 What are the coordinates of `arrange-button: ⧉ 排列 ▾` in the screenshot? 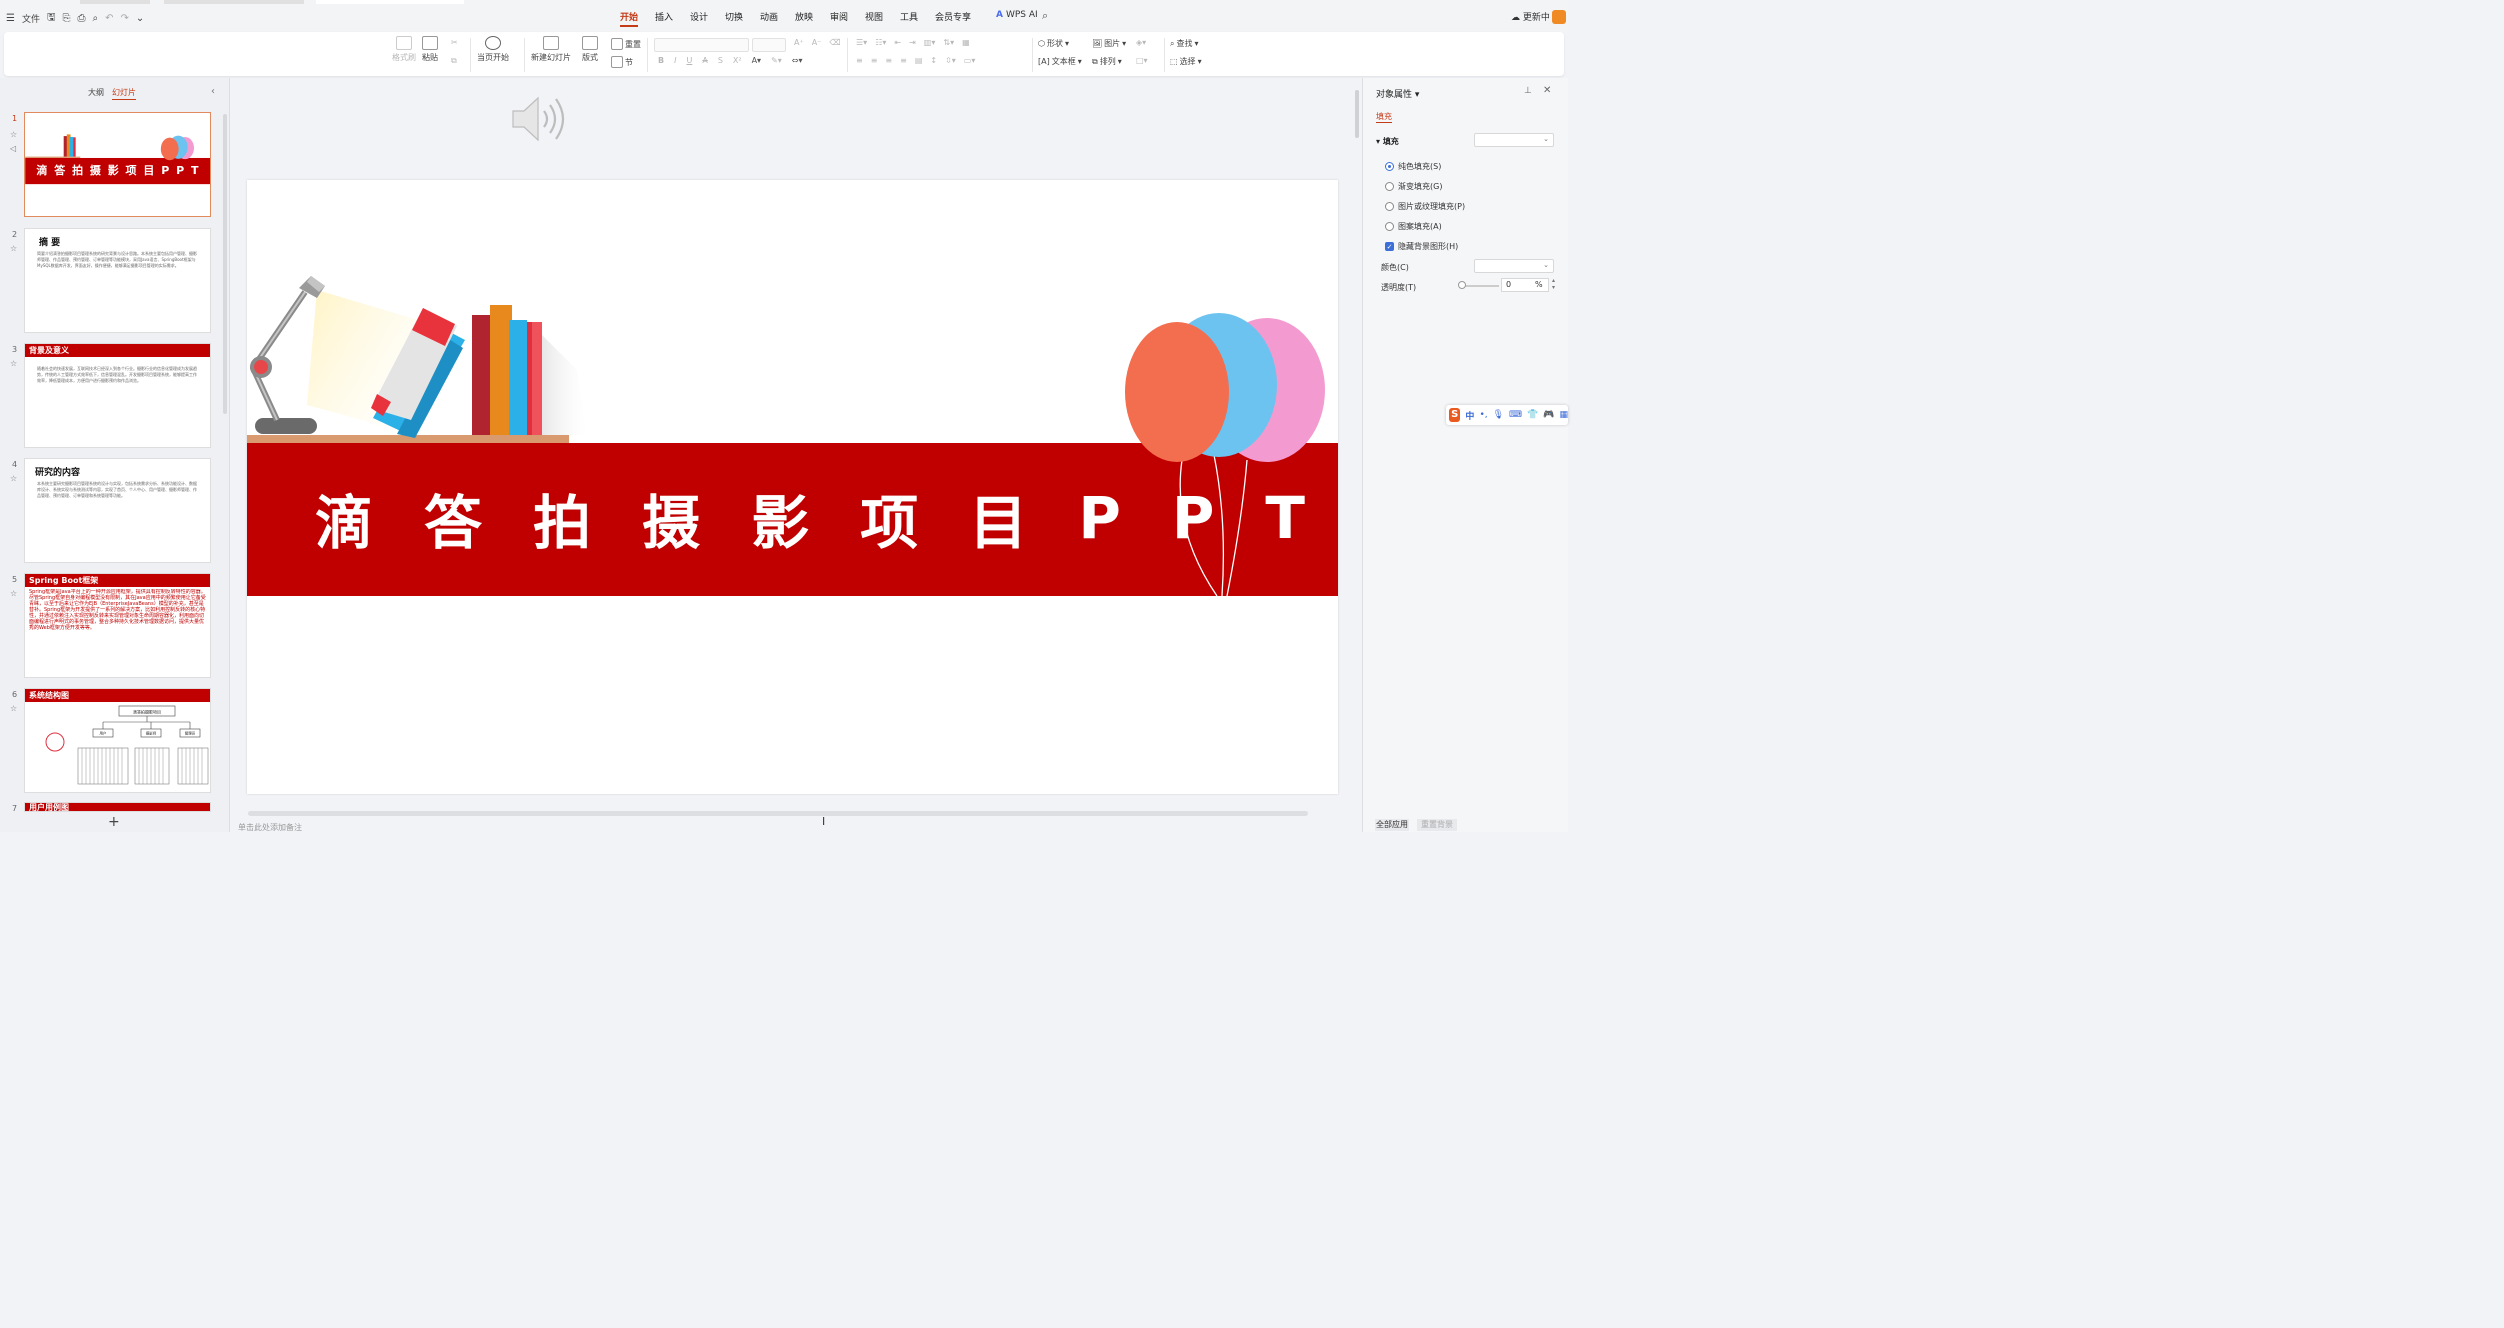 It's located at (1107, 61).